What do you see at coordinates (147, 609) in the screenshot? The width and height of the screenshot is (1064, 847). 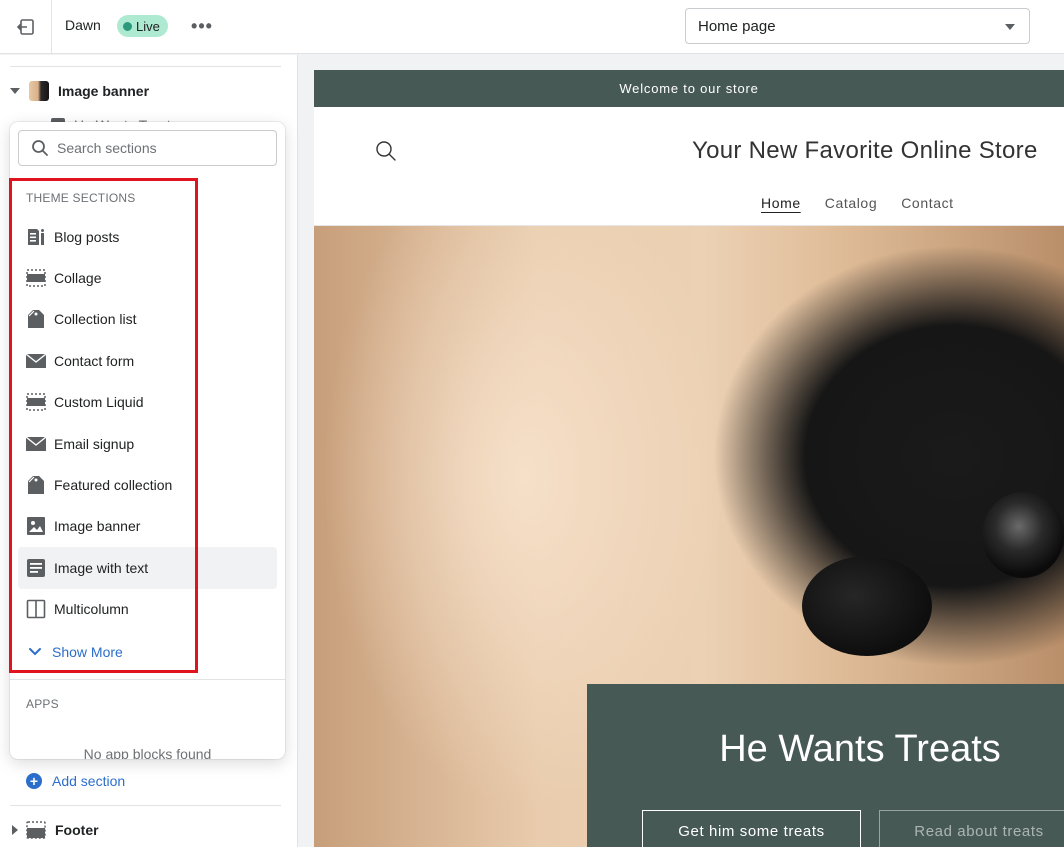 I see `section-option-multicolumn: Multicolumn` at bounding box center [147, 609].